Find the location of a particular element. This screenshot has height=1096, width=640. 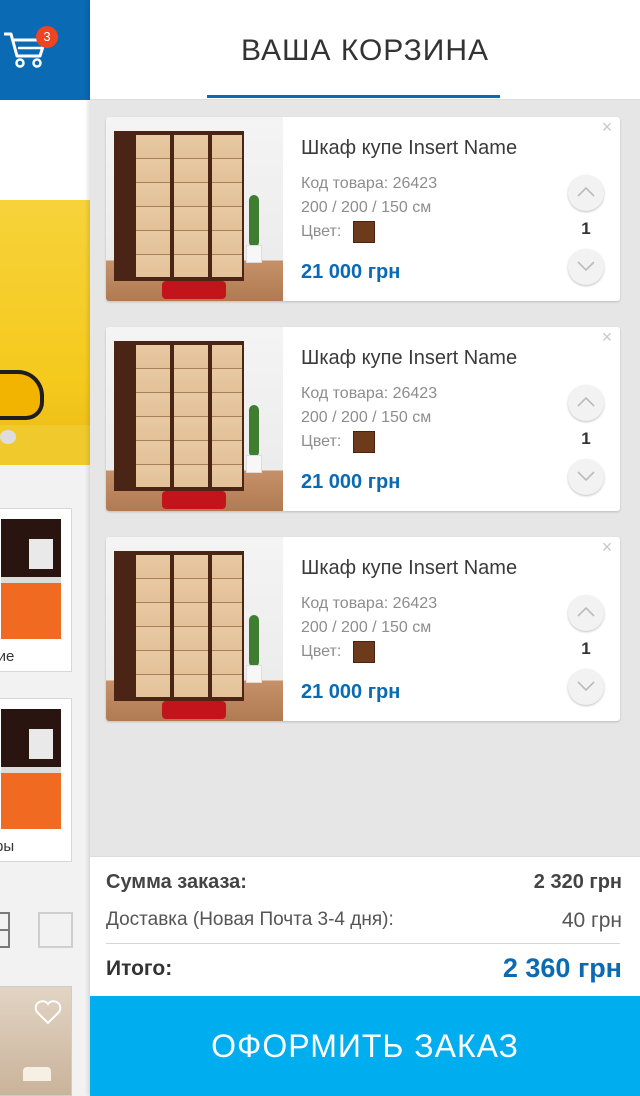

background-page: 3 кие фы is located at coordinates (45, 548).